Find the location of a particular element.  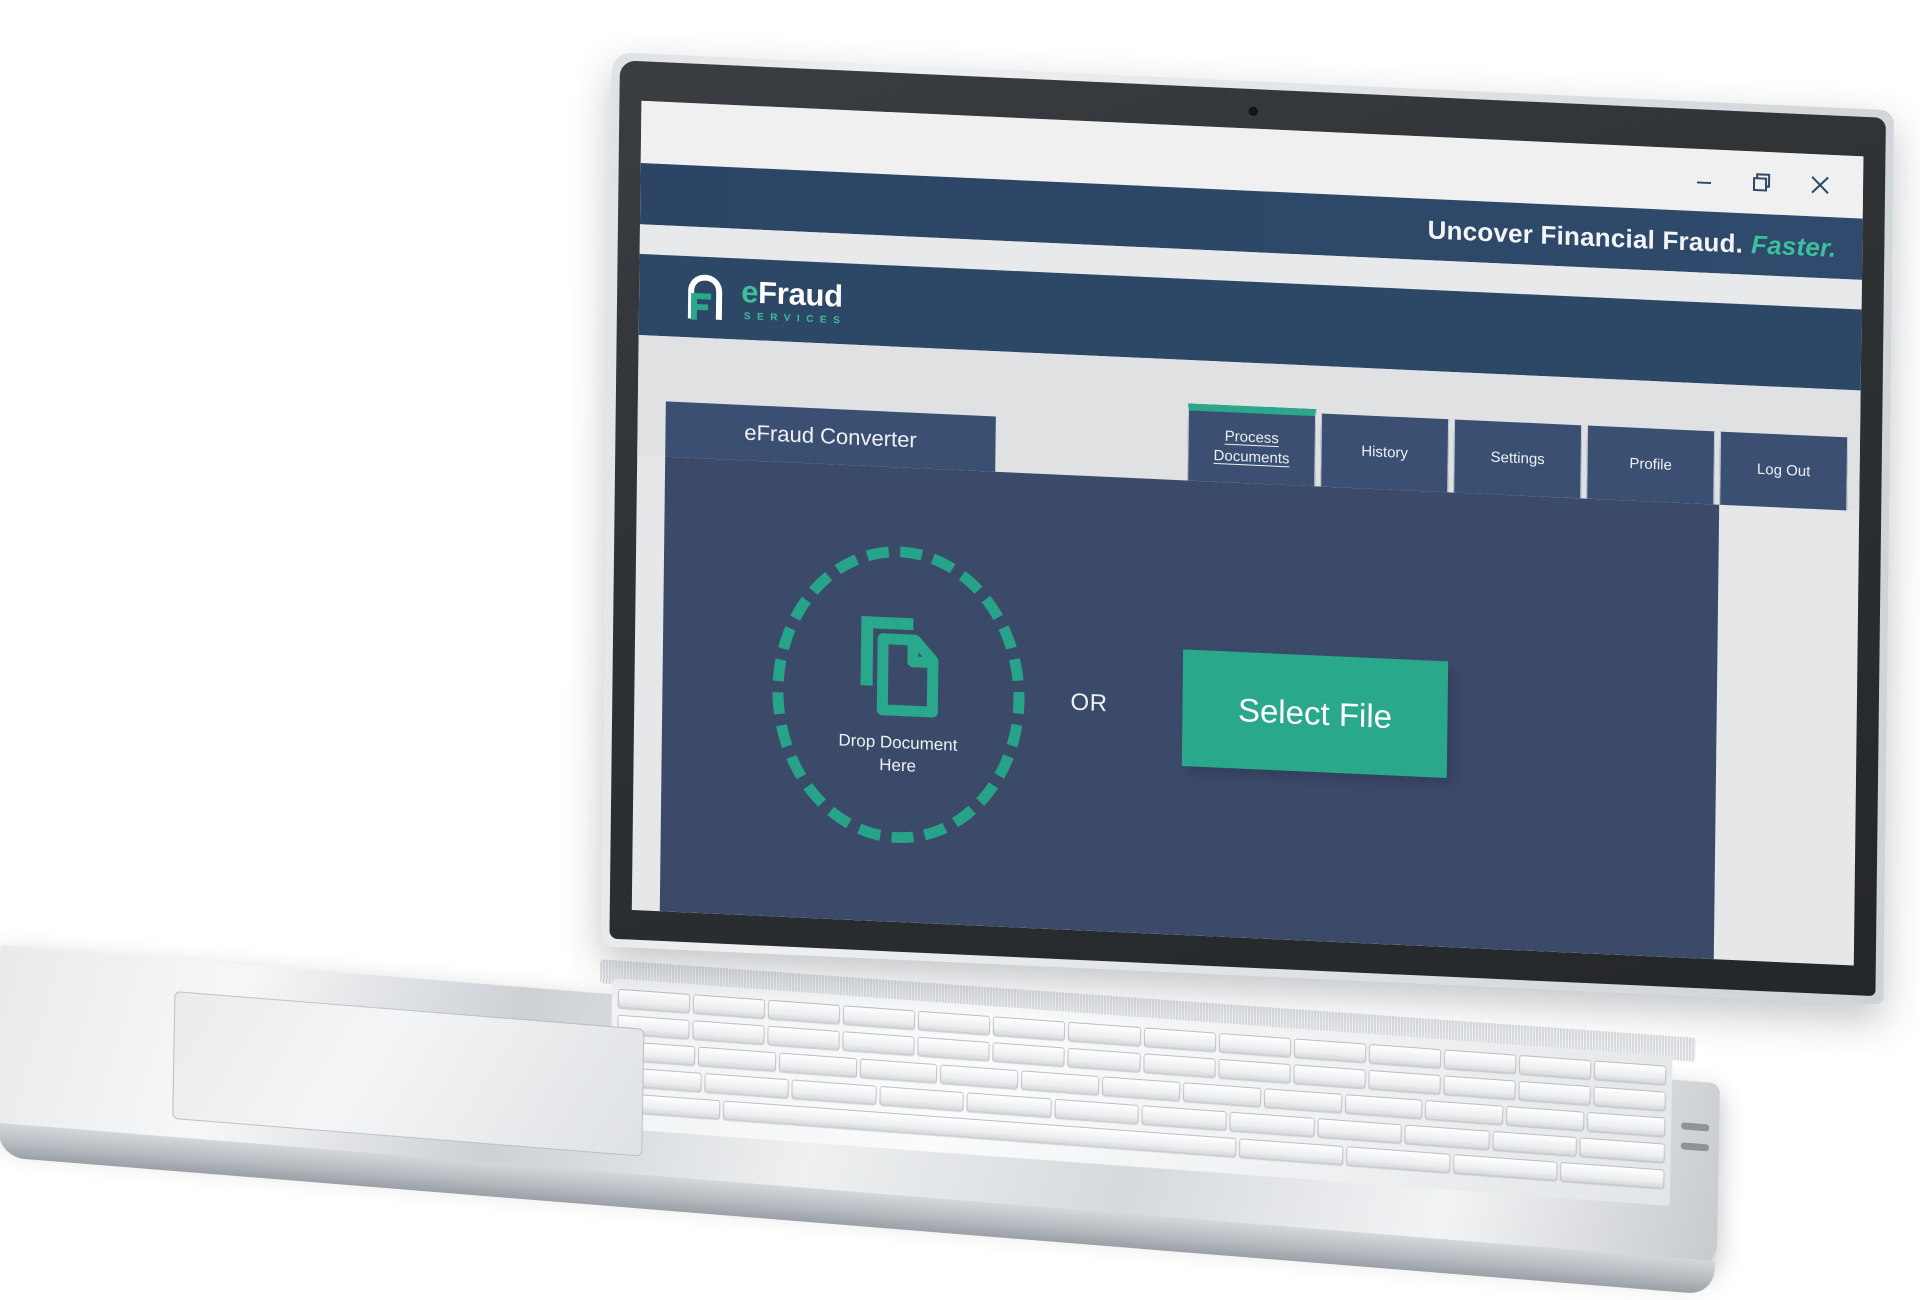

tab-label: Settings is located at coordinates (1517, 458).